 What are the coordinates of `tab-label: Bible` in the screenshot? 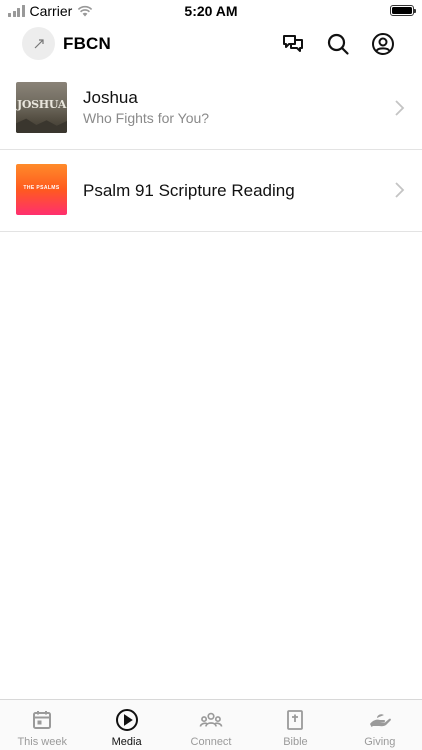 It's located at (295, 742).